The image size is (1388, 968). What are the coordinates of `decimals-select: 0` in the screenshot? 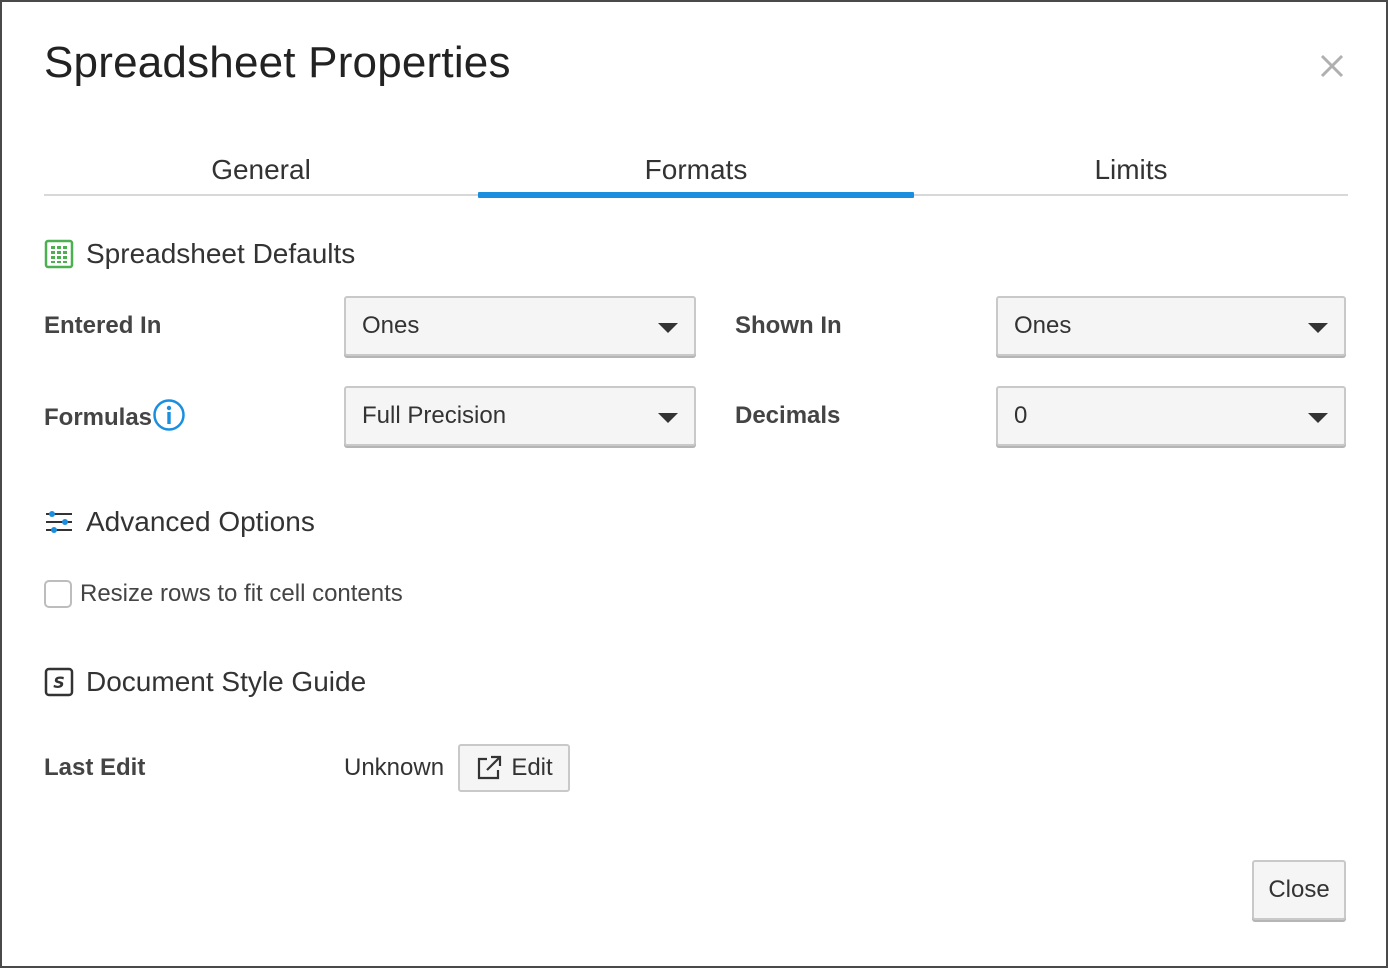 It's located at (1171, 416).